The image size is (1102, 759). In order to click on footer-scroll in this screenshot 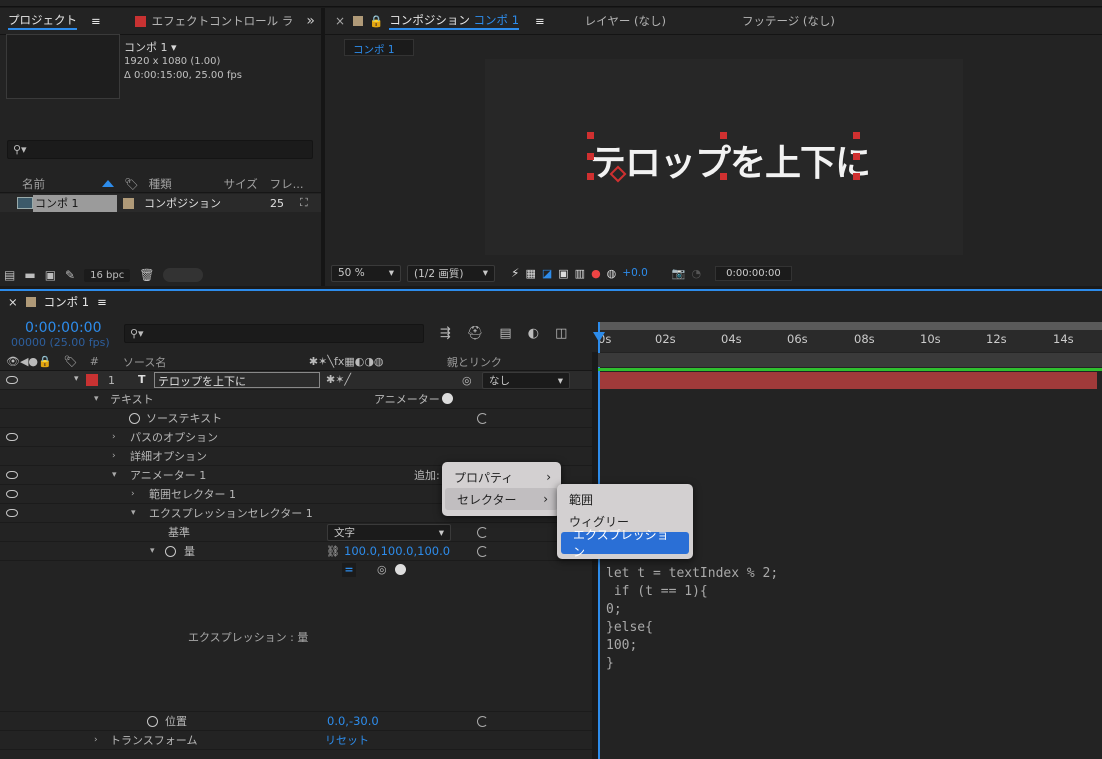, I will do `click(183, 275)`.